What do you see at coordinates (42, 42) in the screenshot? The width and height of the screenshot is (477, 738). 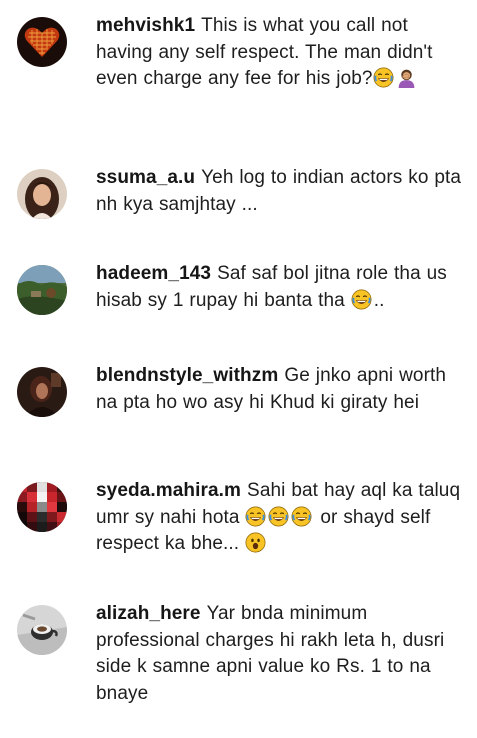 I see `heart-avatar` at bounding box center [42, 42].